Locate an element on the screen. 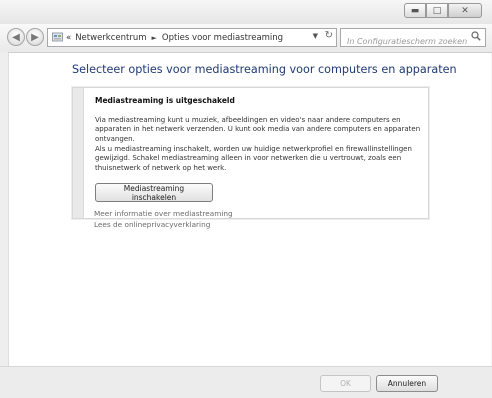 Image resolution: width=492 pixels, height=398 pixels. maximize-button: □ is located at coordinates (437, 10).